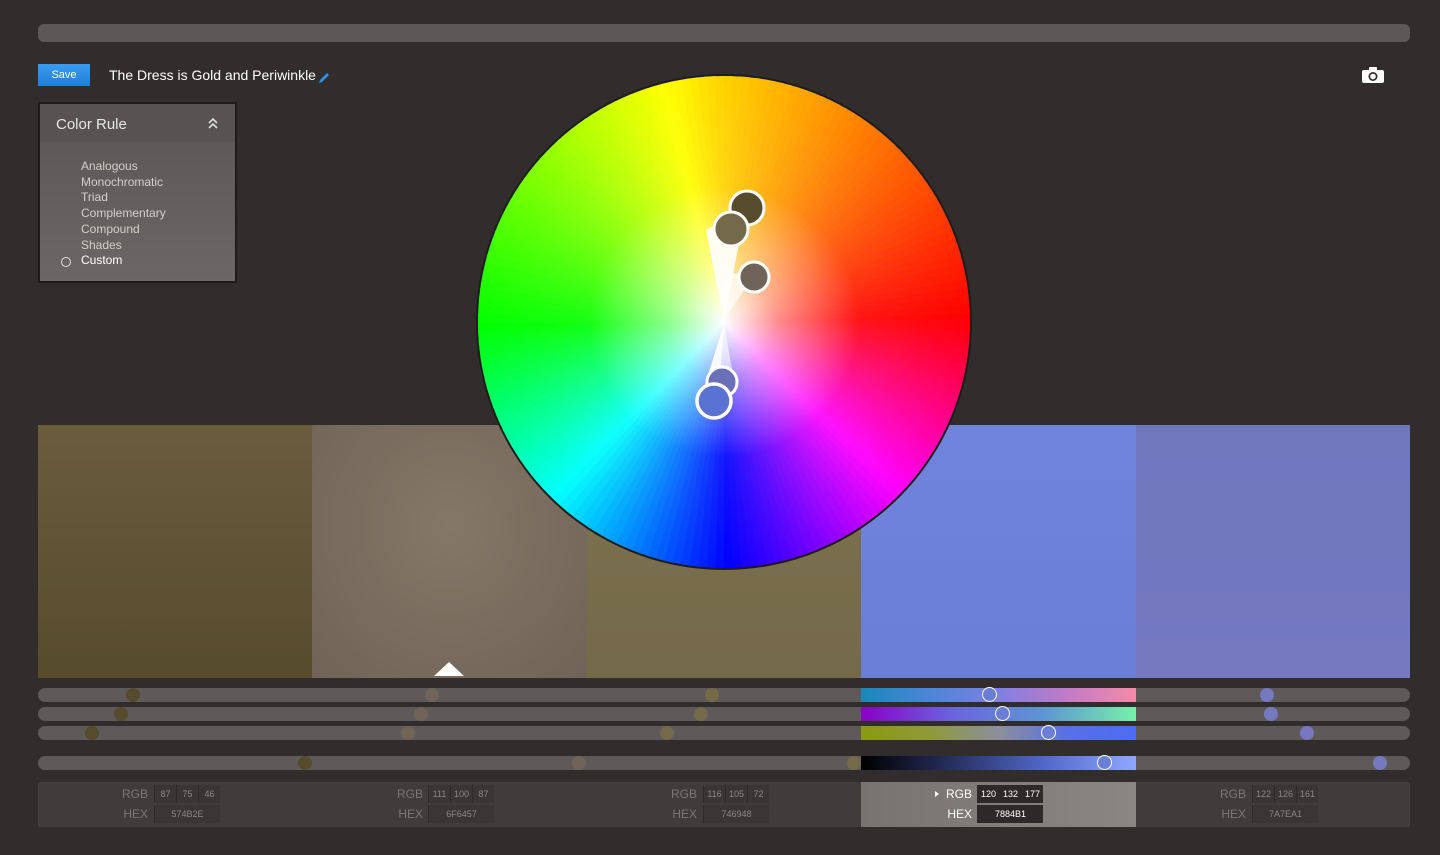  Describe the element at coordinates (101, 245) in the screenshot. I see `rule-option-shades: Shades` at that location.